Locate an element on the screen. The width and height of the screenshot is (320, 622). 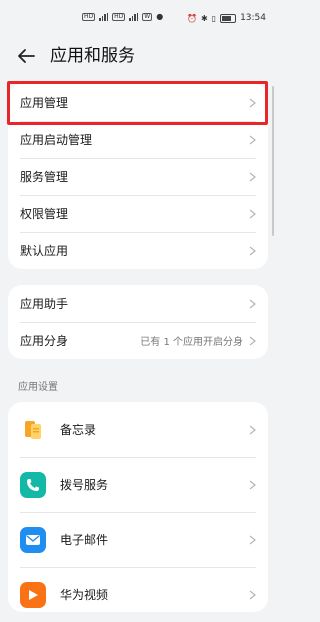
hd-icon: HD is located at coordinates (89, 16).